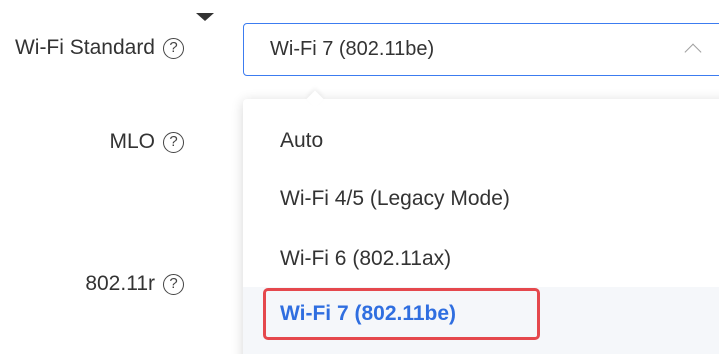  I want to click on caret-down-icon, so click(205, 17).